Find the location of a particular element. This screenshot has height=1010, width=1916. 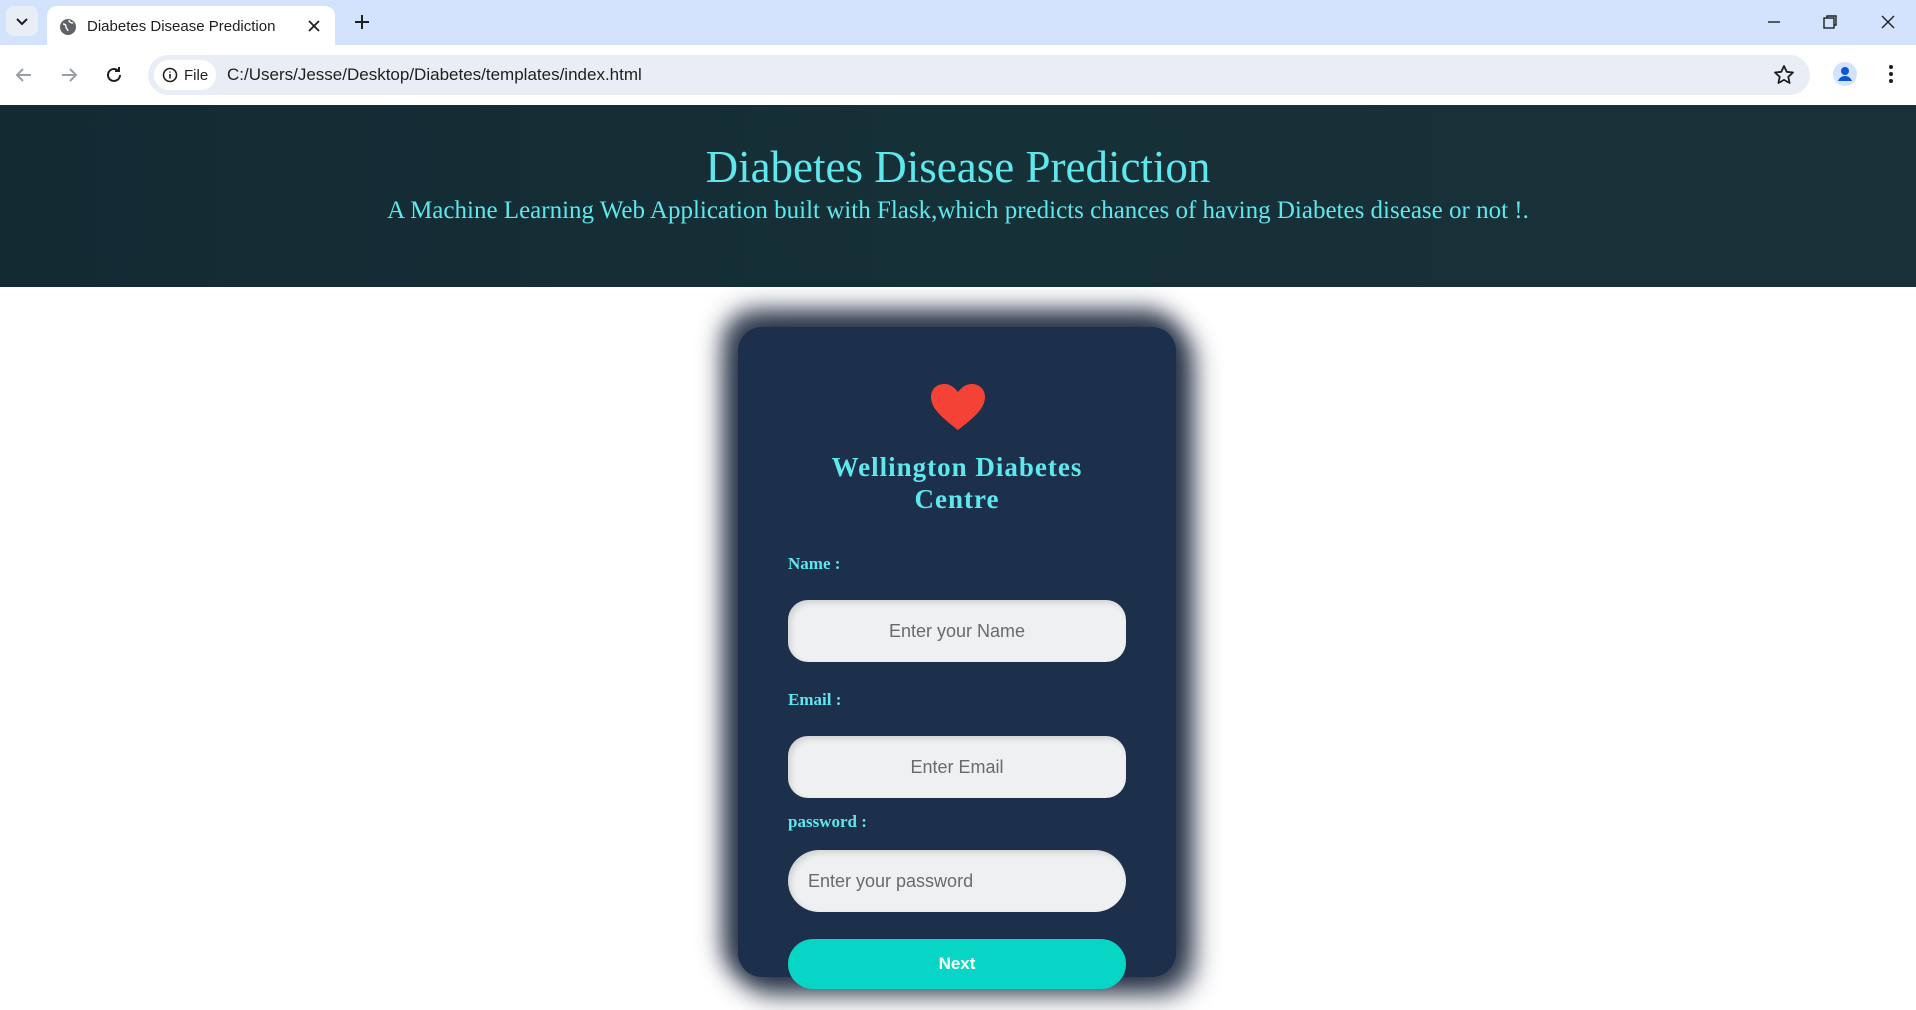

site-chip-label: File is located at coordinates (196, 75).